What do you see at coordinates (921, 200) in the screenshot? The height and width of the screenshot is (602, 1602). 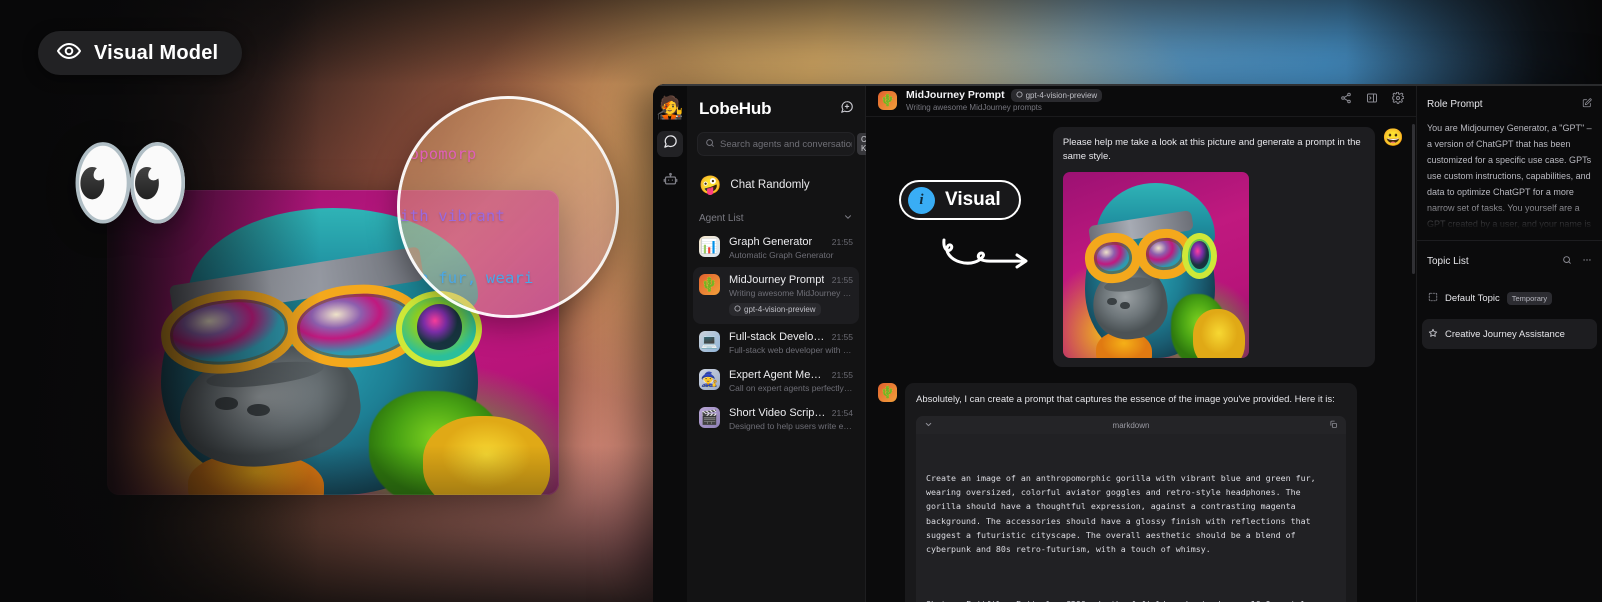 I see `info-circle-icon: i` at bounding box center [921, 200].